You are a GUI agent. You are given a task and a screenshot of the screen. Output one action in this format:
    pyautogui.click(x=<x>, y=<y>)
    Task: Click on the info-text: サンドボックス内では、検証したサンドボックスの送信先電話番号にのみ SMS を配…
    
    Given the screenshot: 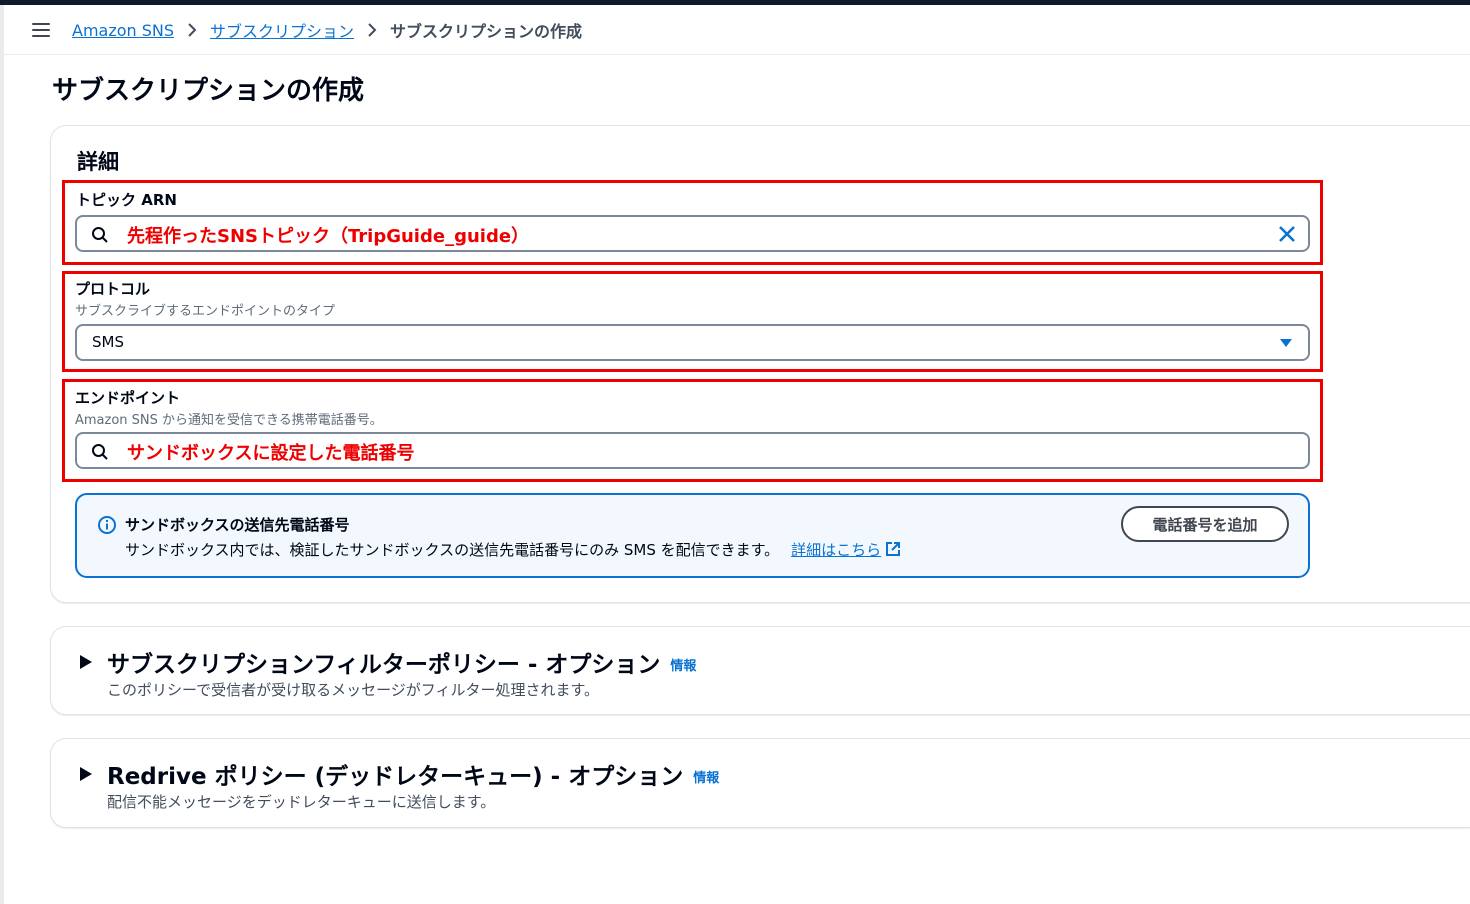 What is the action you would take?
    pyautogui.click(x=452, y=550)
    